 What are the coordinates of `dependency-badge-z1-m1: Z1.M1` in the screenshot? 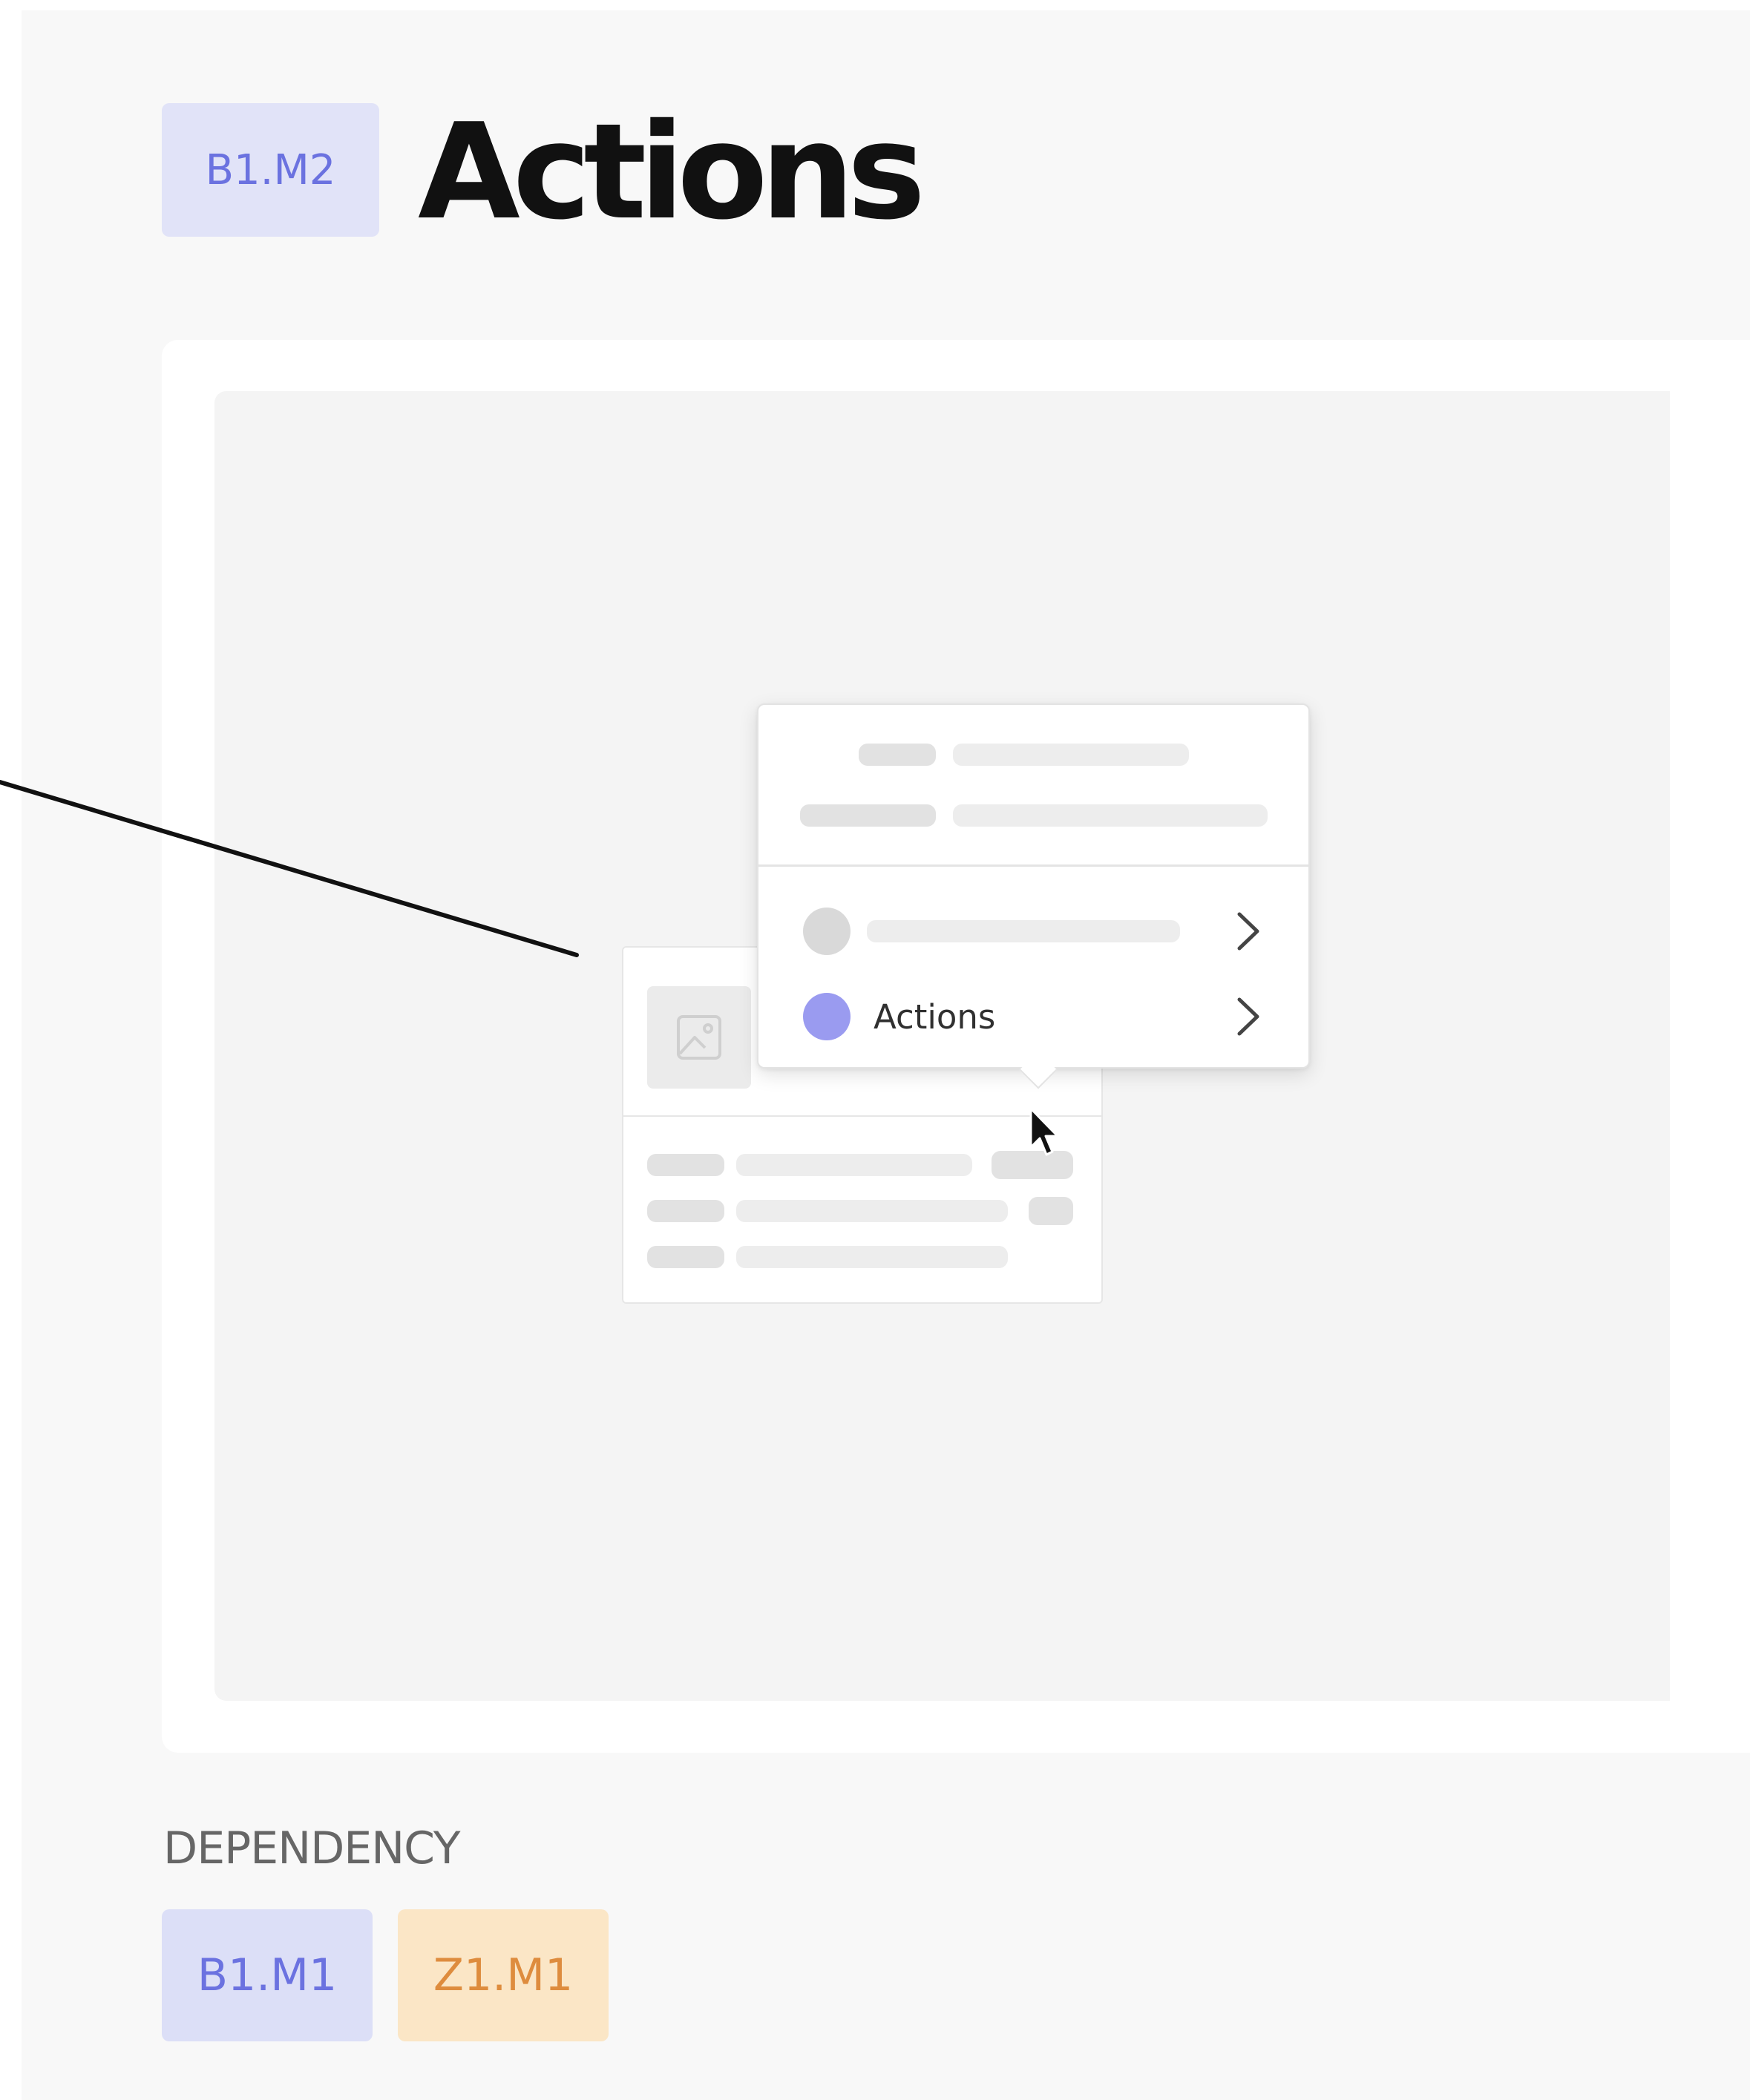 It's located at (503, 1975).